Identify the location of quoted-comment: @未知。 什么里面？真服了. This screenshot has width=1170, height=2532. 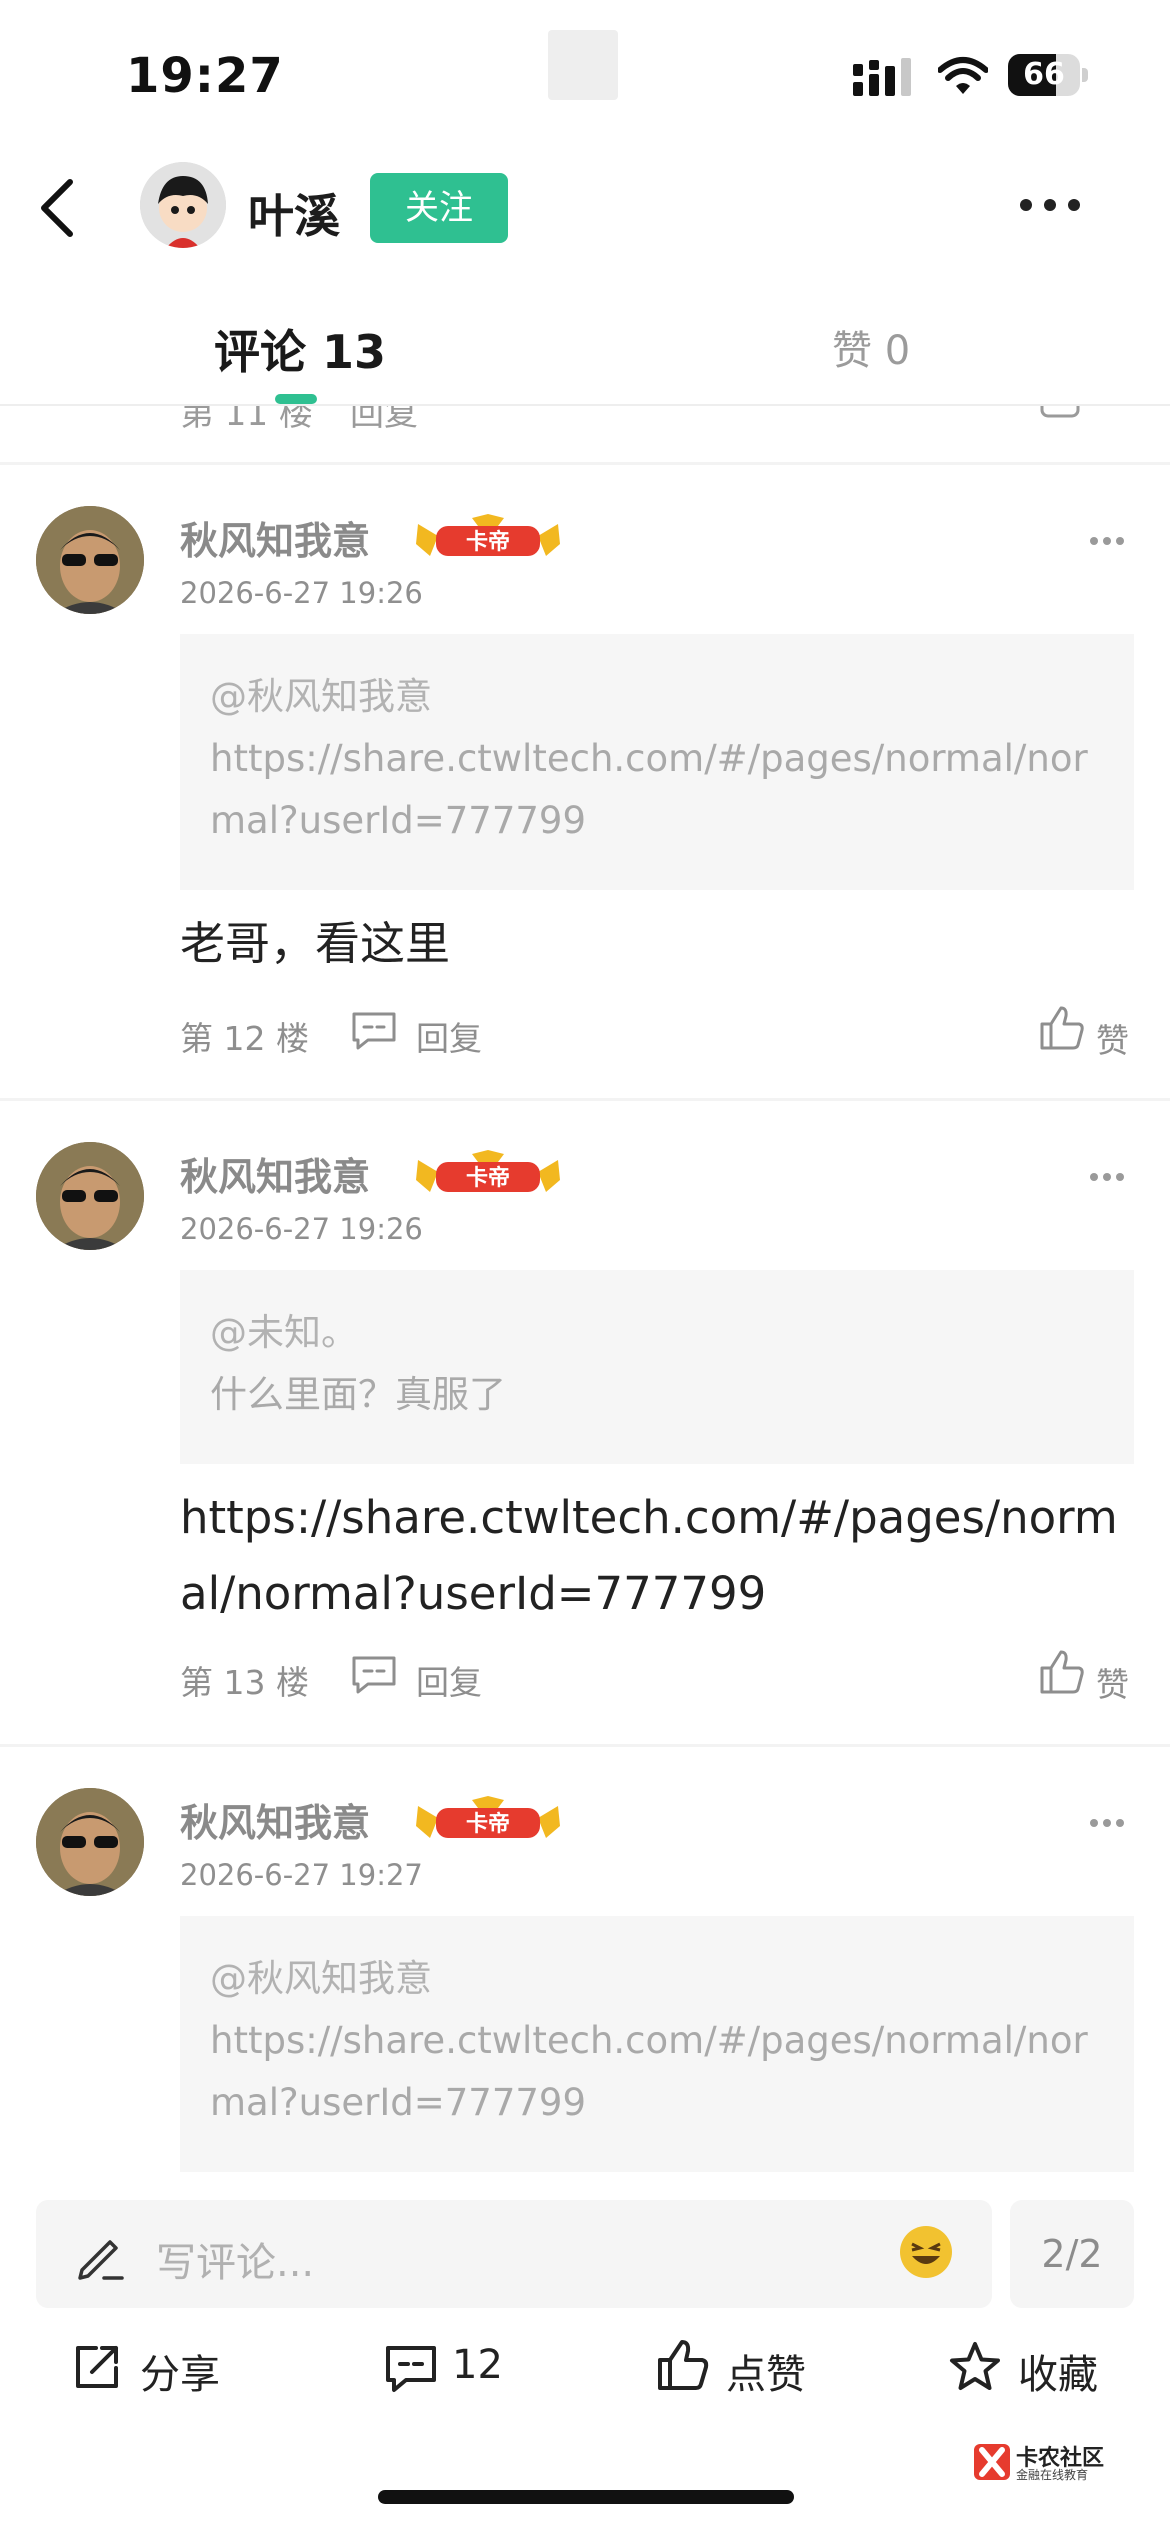
(657, 1367).